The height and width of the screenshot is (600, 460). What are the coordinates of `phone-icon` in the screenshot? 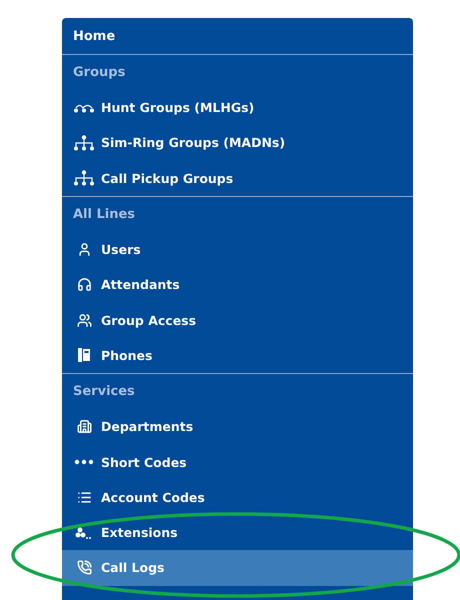 It's located at (84, 568).